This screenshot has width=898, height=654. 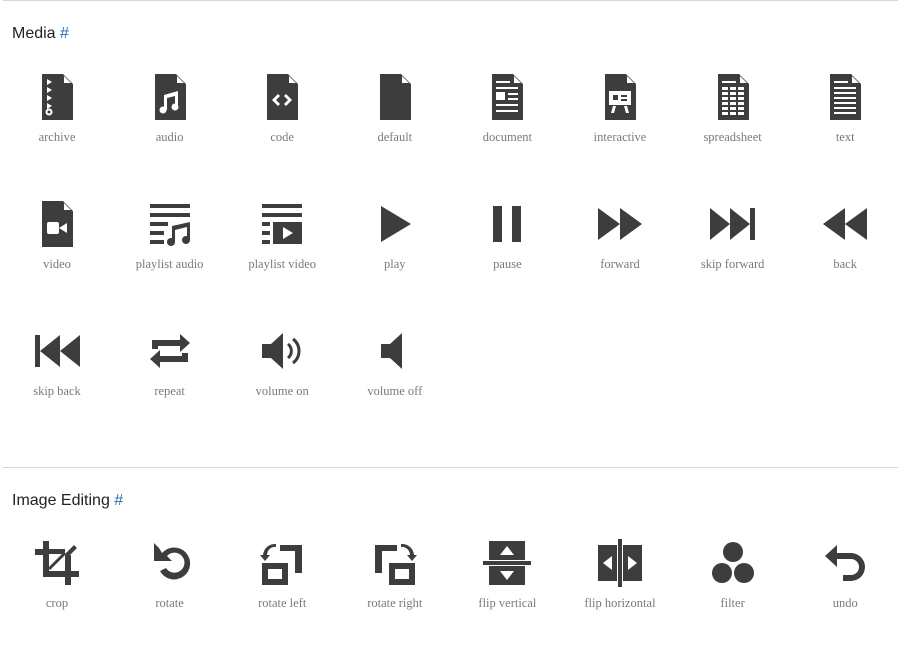 I want to click on icon-tile: repeat, so click(x=169, y=363).